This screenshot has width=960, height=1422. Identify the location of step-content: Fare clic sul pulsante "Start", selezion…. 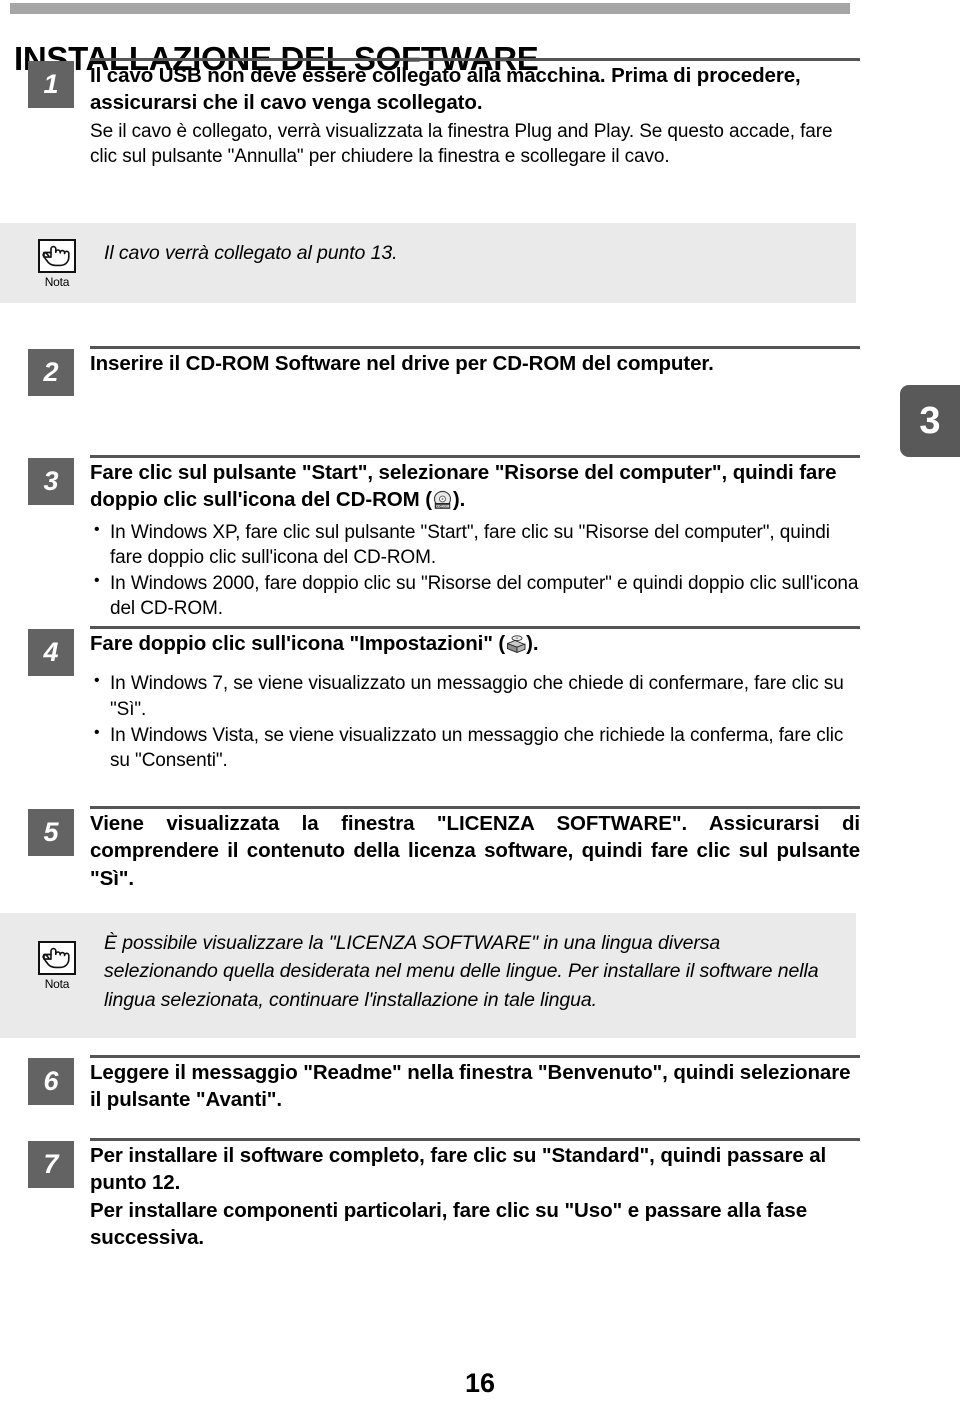
(475, 538).